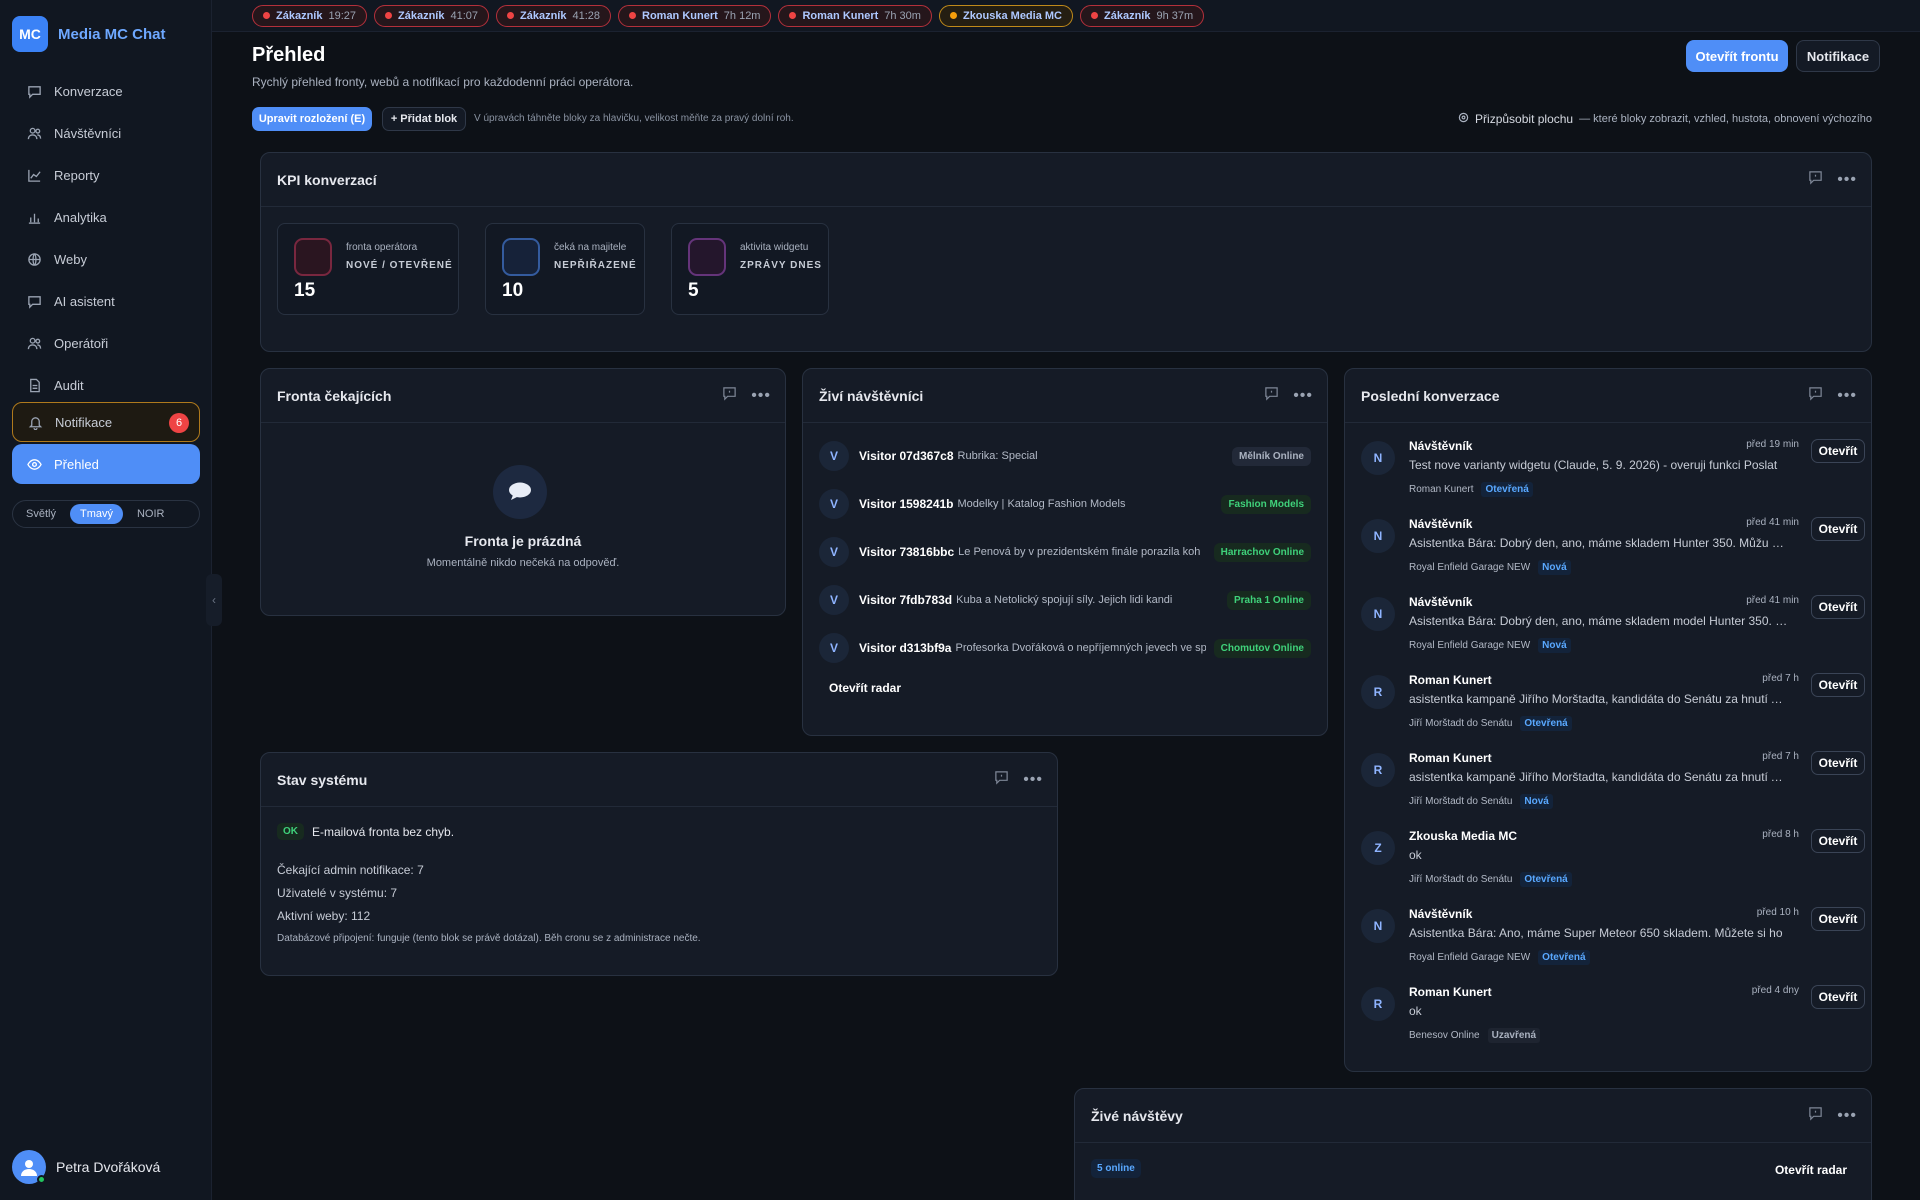 This screenshot has width=1920, height=1200. I want to click on panel-header: Stav systému •••, so click(659, 780).